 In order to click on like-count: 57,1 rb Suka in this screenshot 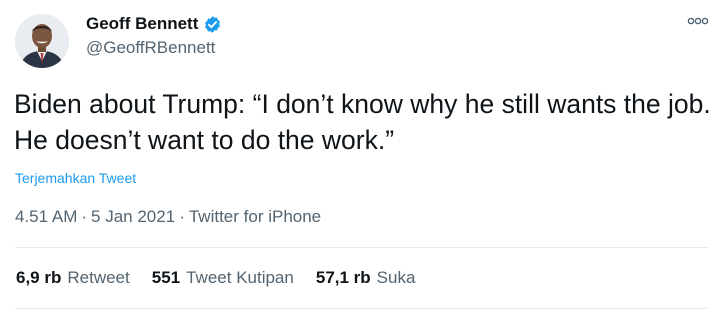, I will do `click(366, 278)`.